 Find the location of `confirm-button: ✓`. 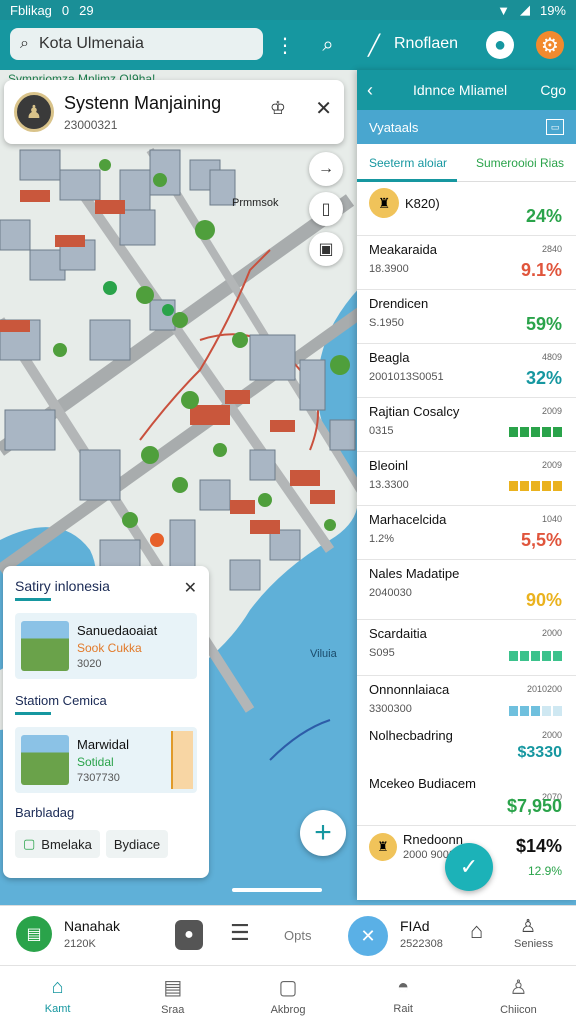

confirm-button: ✓ is located at coordinates (469, 867).